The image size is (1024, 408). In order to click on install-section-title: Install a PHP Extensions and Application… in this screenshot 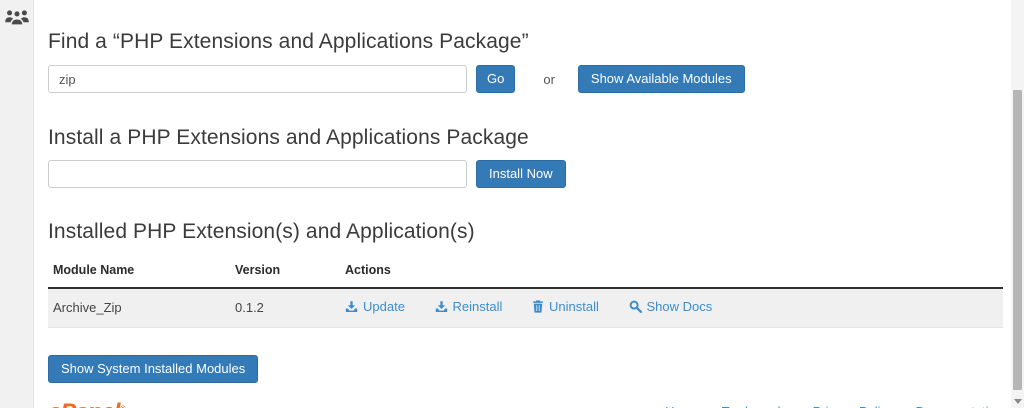, I will do `click(288, 137)`.